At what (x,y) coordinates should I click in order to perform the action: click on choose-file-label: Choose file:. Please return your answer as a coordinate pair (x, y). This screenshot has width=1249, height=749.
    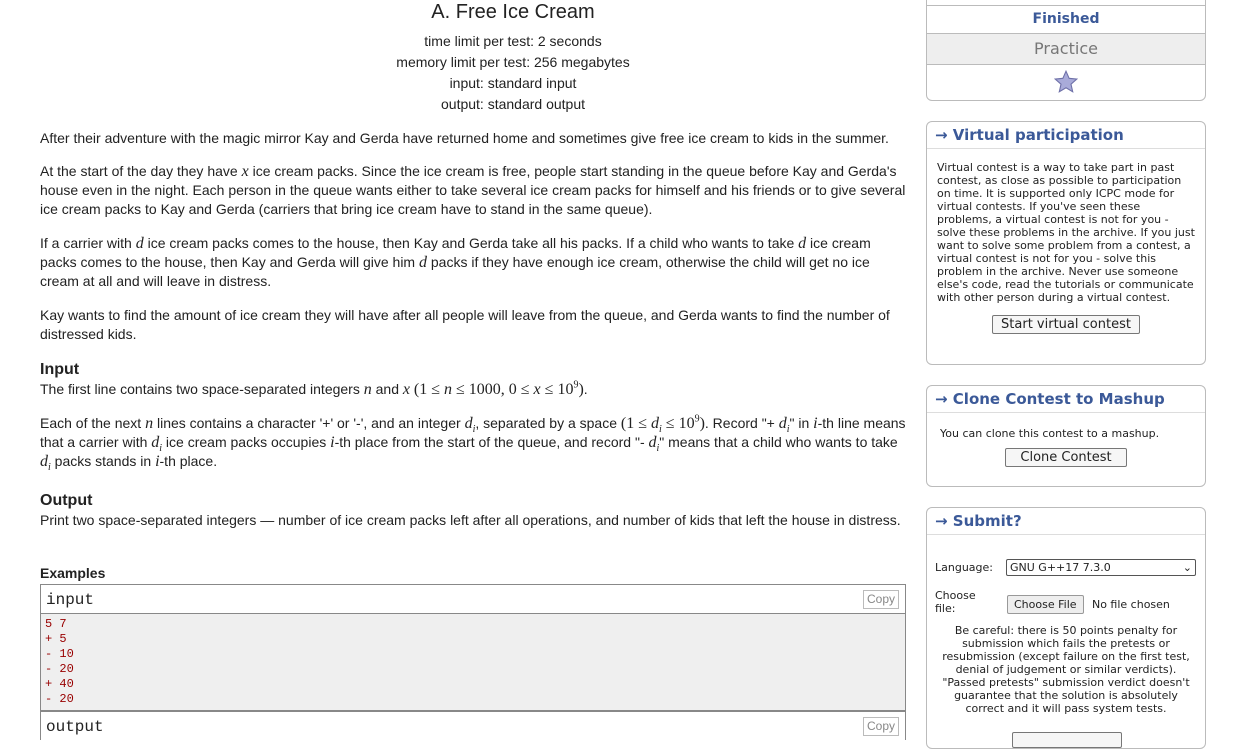
    Looking at the image, I should click on (955, 602).